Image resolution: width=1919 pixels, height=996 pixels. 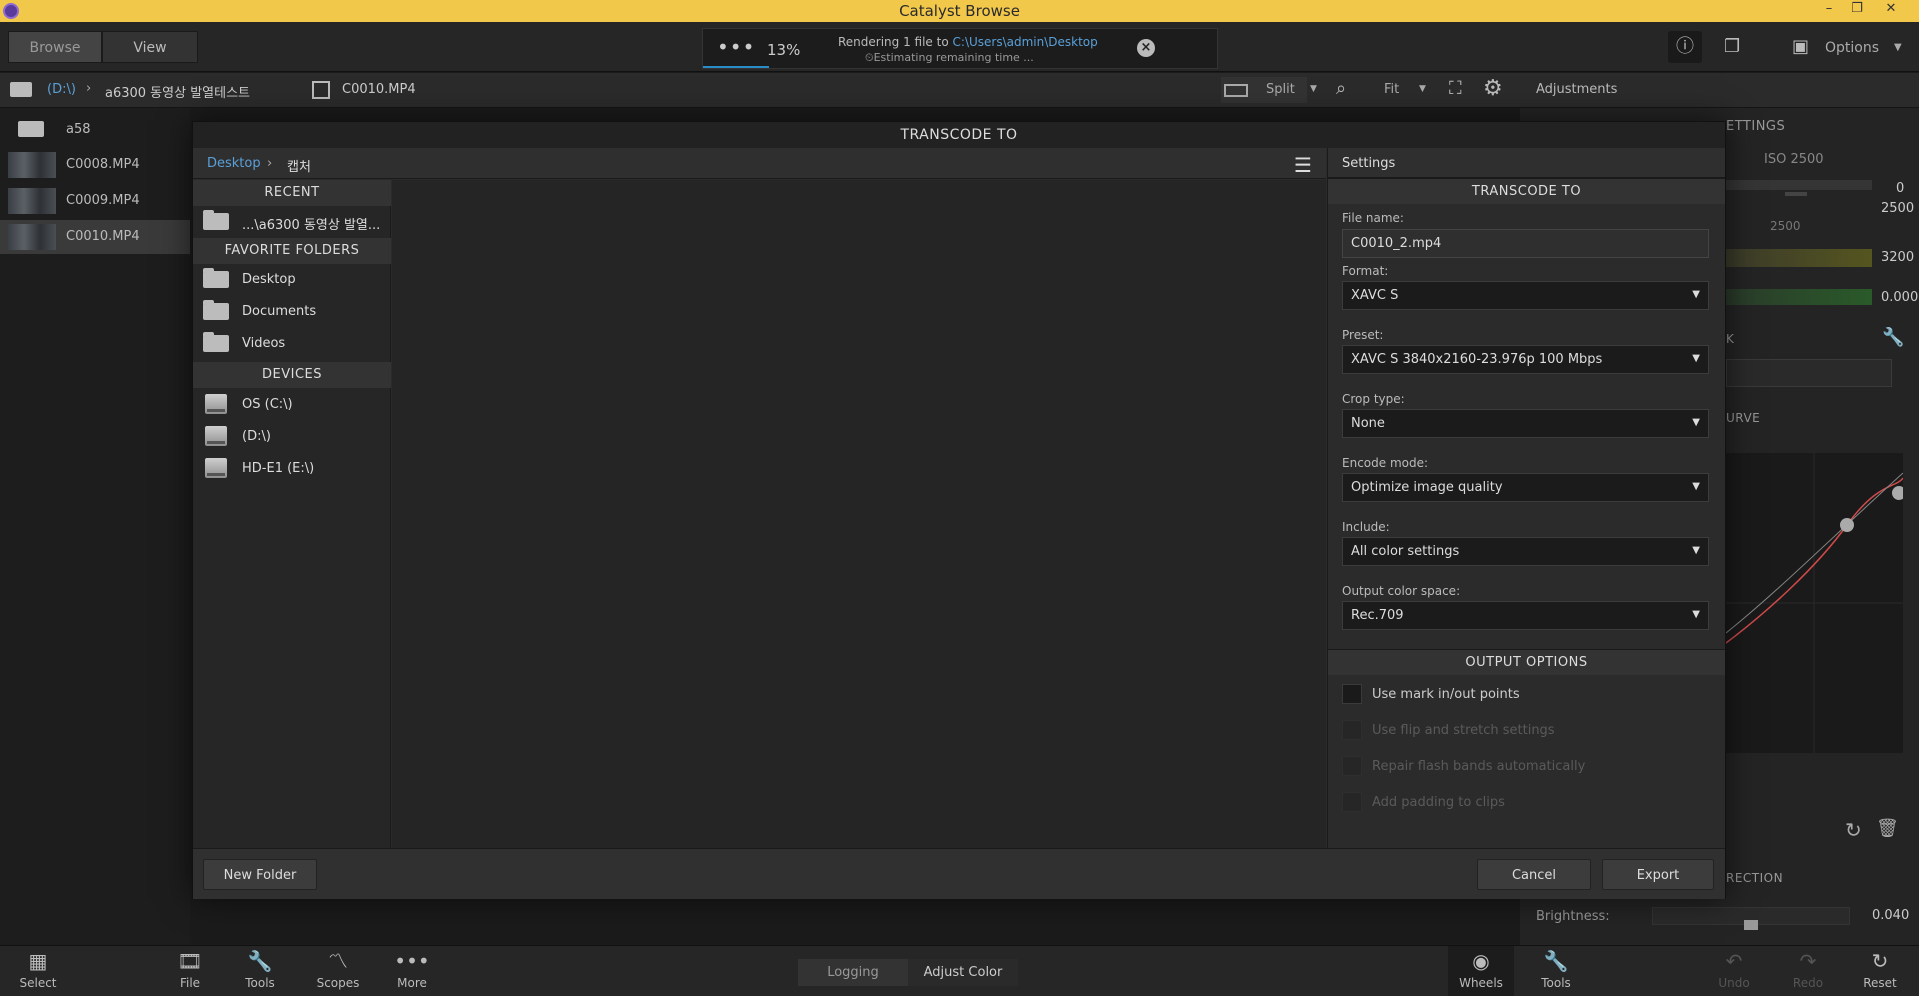 What do you see at coordinates (103, 164) in the screenshot?
I see `list-item-label: C0008.MP4` at bounding box center [103, 164].